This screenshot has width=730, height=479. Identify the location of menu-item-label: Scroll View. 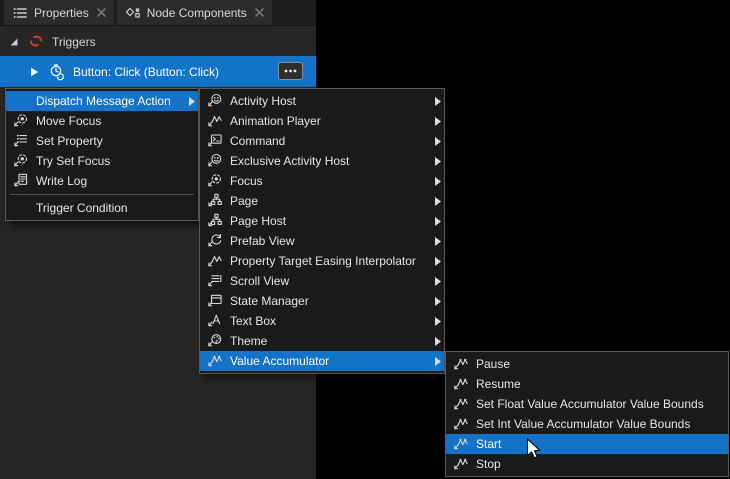
(260, 281).